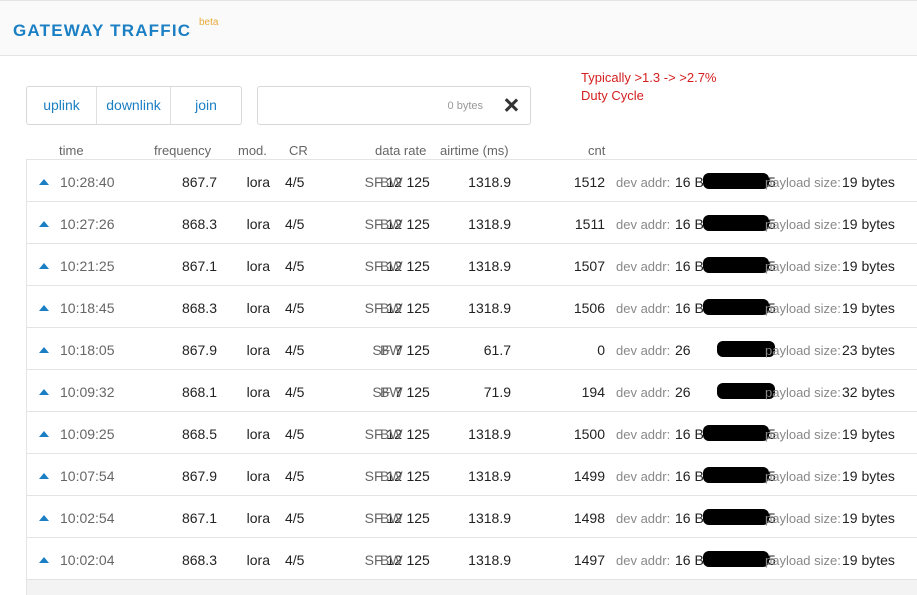 The image size is (917, 595). What do you see at coordinates (474, 150) in the screenshot?
I see `col-airtime: airtime (ms)` at bounding box center [474, 150].